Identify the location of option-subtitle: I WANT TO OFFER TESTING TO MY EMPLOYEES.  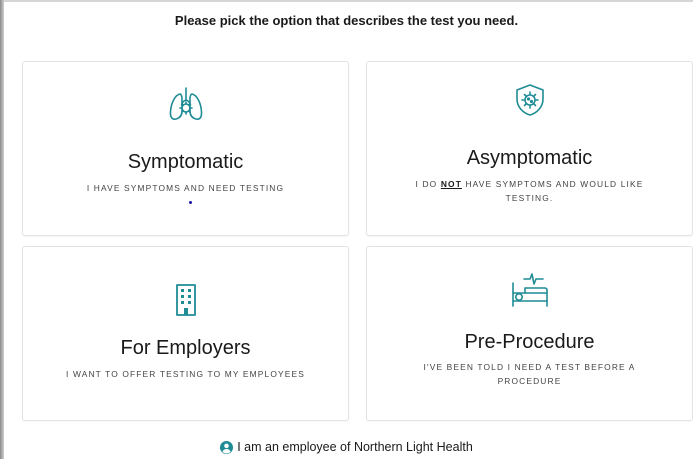
(185, 374).